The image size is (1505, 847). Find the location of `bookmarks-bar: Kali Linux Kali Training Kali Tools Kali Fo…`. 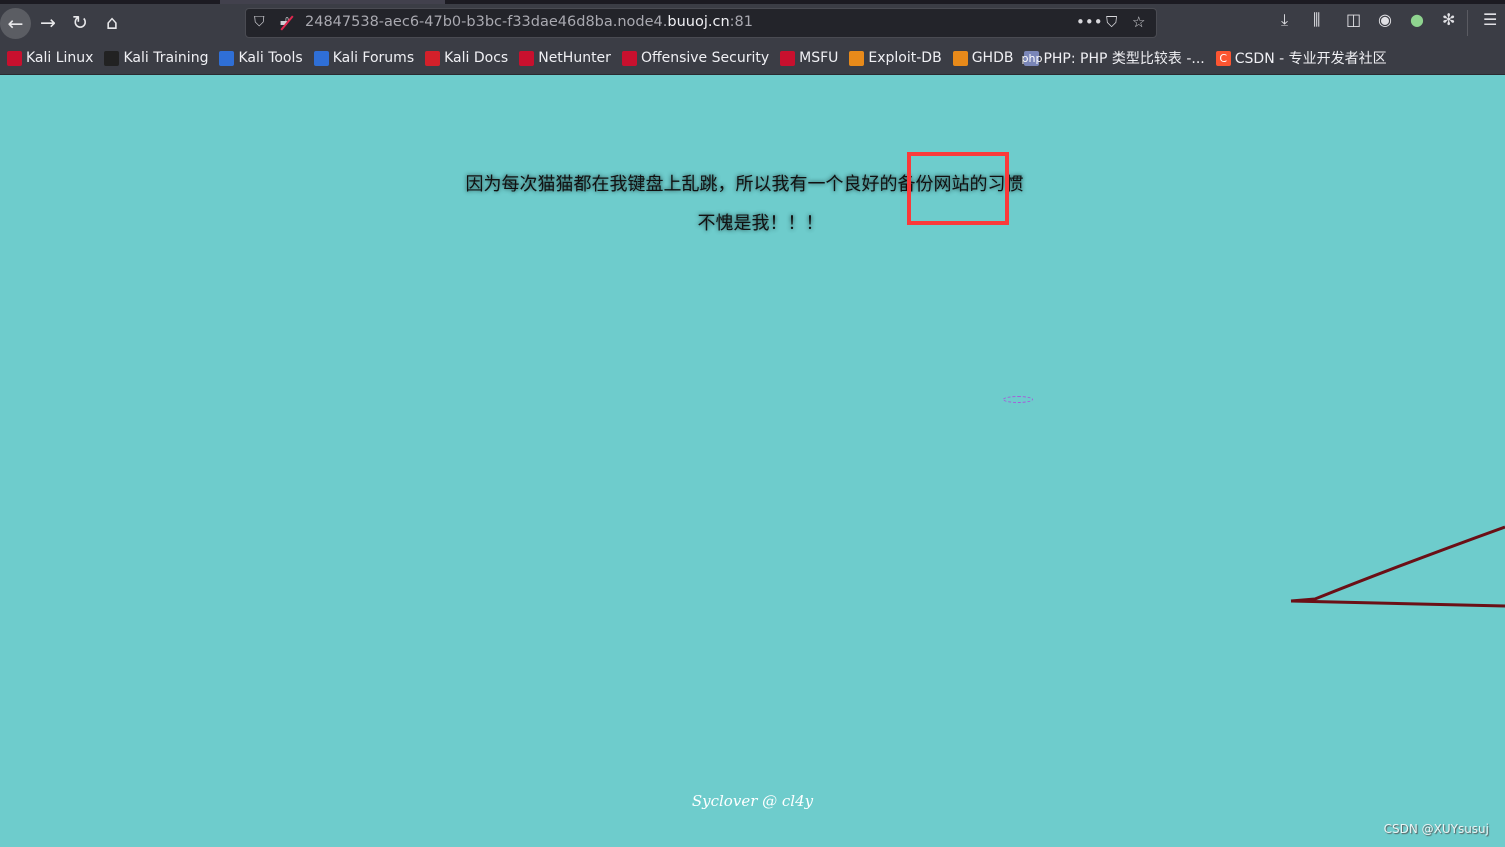

bookmarks-bar: Kali Linux Kali Training Kali Tools Kali Fo… is located at coordinates (752, 58).